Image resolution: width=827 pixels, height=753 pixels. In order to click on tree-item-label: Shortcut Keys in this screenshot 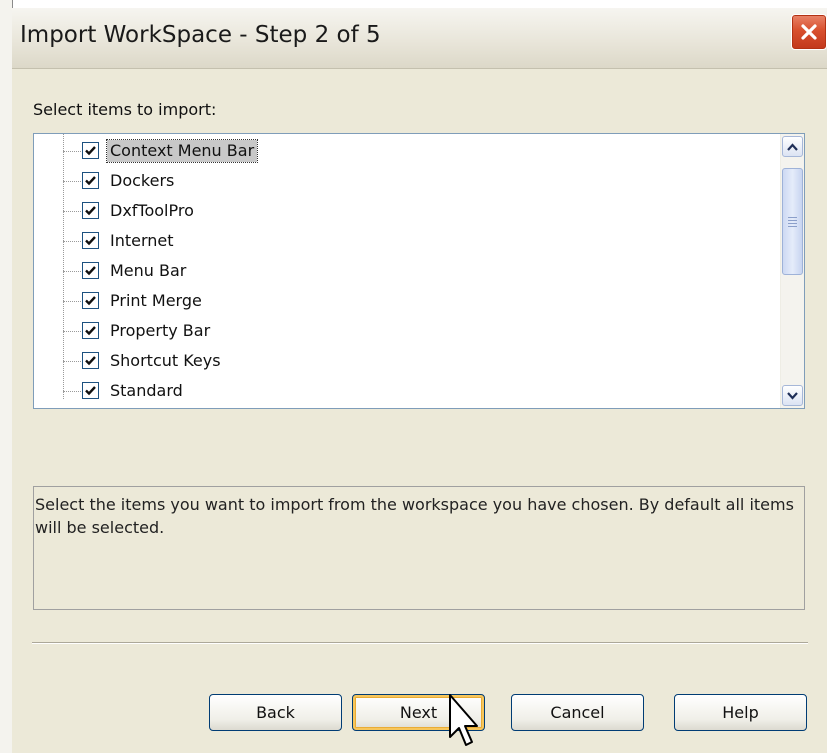, I will do `click(165, 361)`.